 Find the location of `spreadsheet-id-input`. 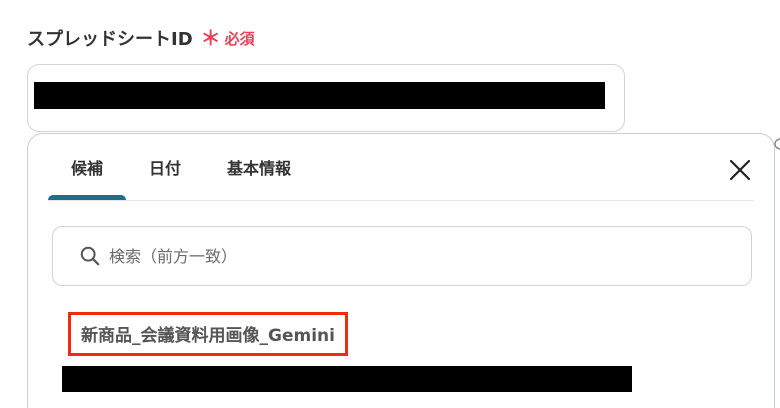

spreadsheet-id-input is located at coordinates (326, 98).